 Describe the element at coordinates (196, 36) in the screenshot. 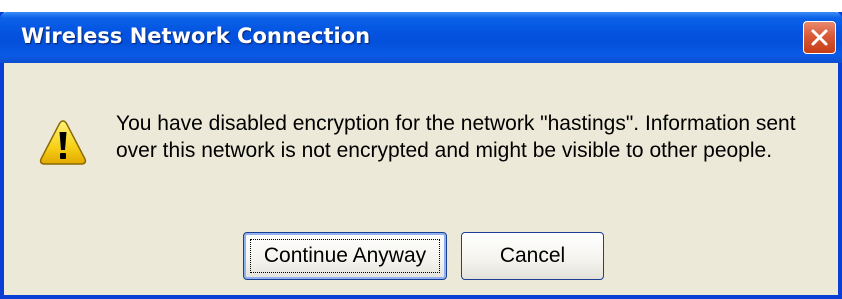

I see `dialog-title: Wireless Network Connection` at that location.